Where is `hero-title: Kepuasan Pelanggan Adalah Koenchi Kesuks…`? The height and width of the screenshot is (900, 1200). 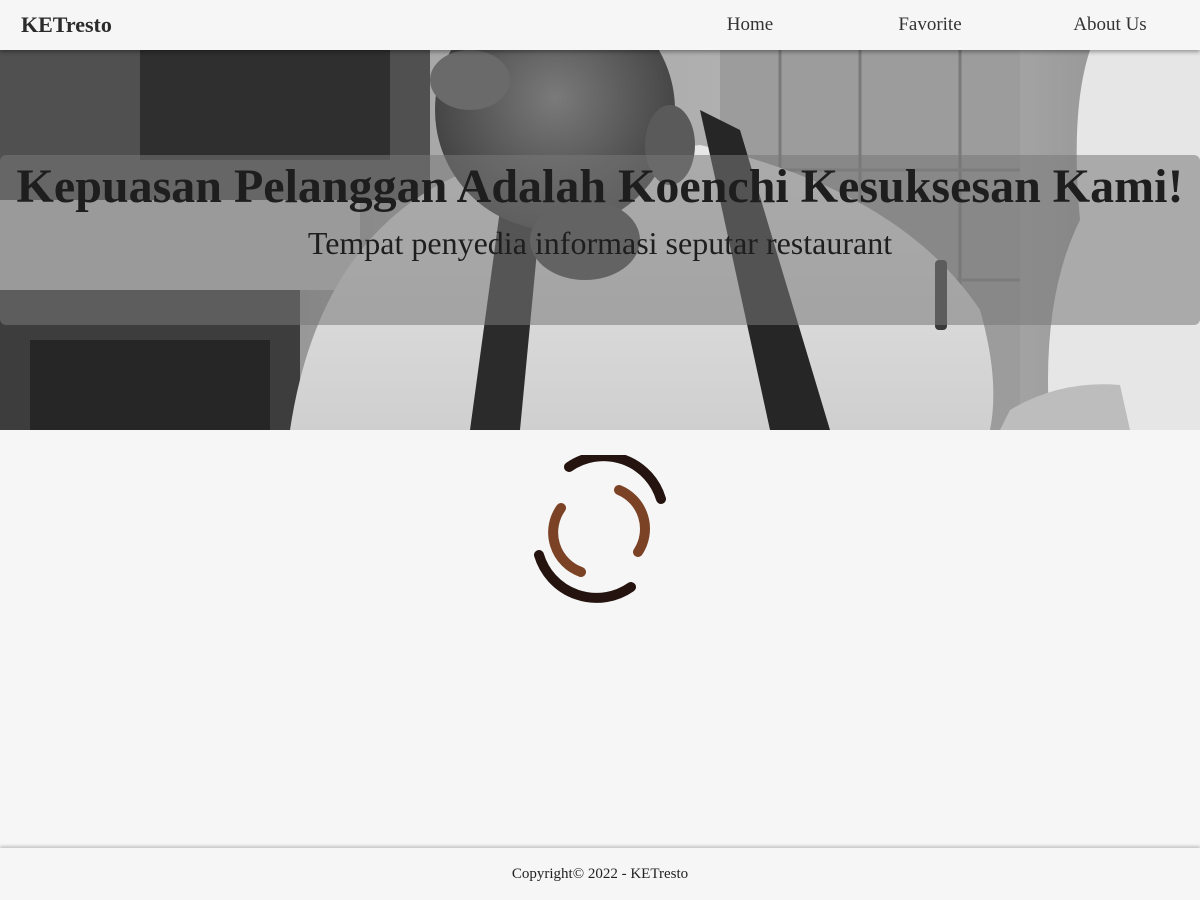 hero-title: Kepuasan Pelanggan Adalah Koenchi Kesuks… is located at coordinates (600, 186).